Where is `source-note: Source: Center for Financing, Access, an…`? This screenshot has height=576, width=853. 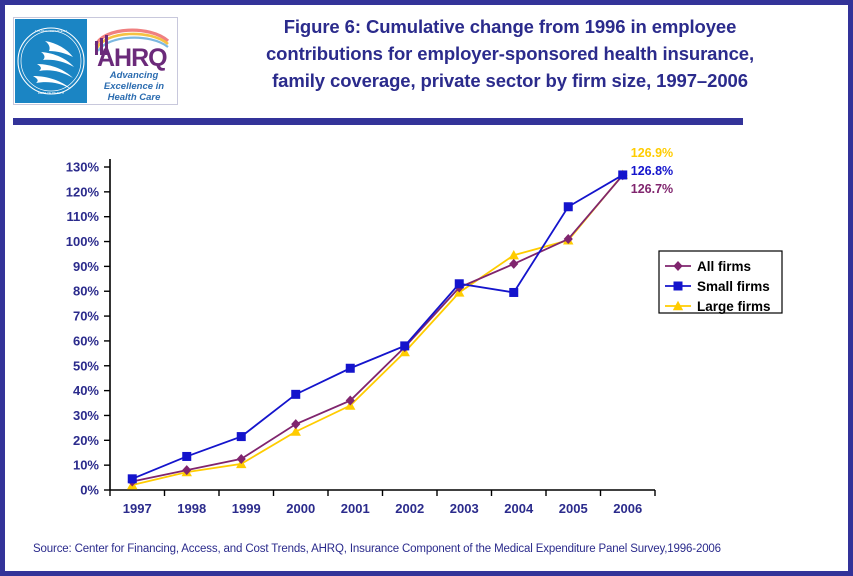 source-note: Source: Center for Financing, Access, an… is located at coordinates (377, 549).